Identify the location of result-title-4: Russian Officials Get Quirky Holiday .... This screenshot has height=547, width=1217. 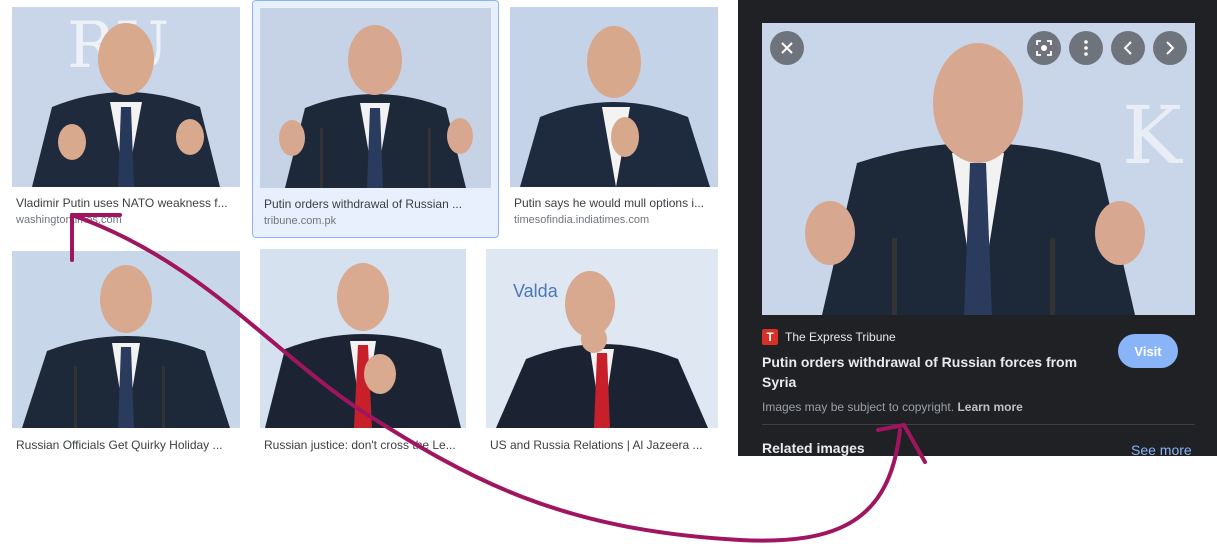
(128, 445).